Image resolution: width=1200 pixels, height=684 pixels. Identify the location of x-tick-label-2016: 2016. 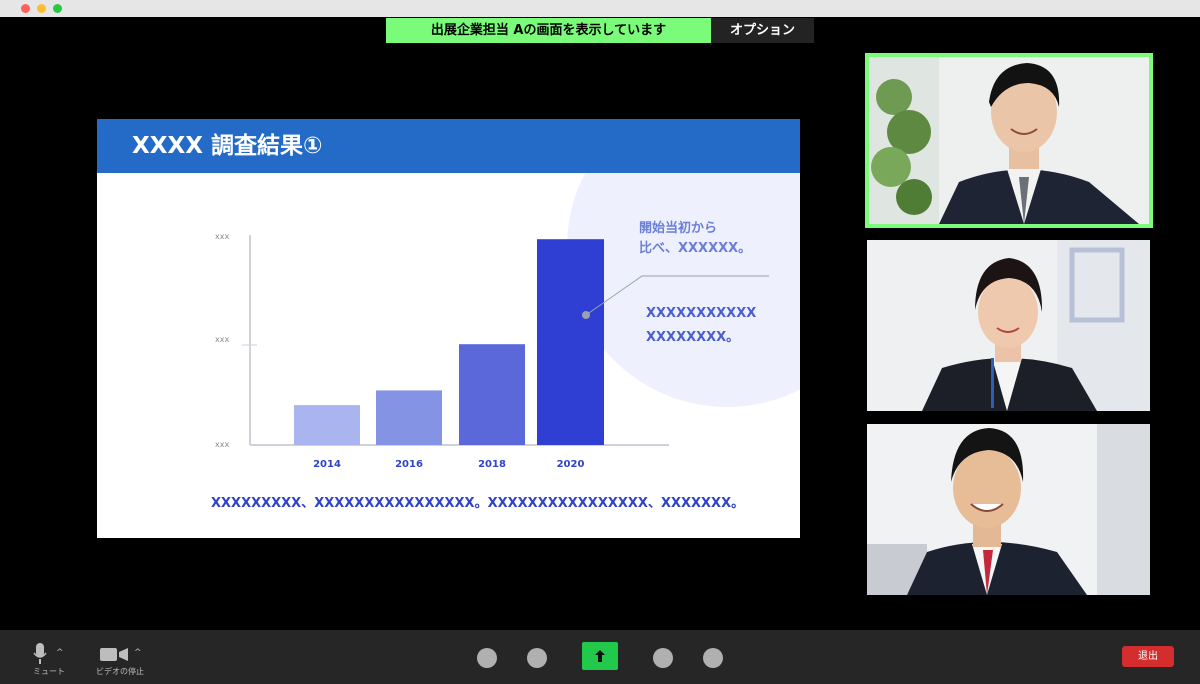
(409, 464).